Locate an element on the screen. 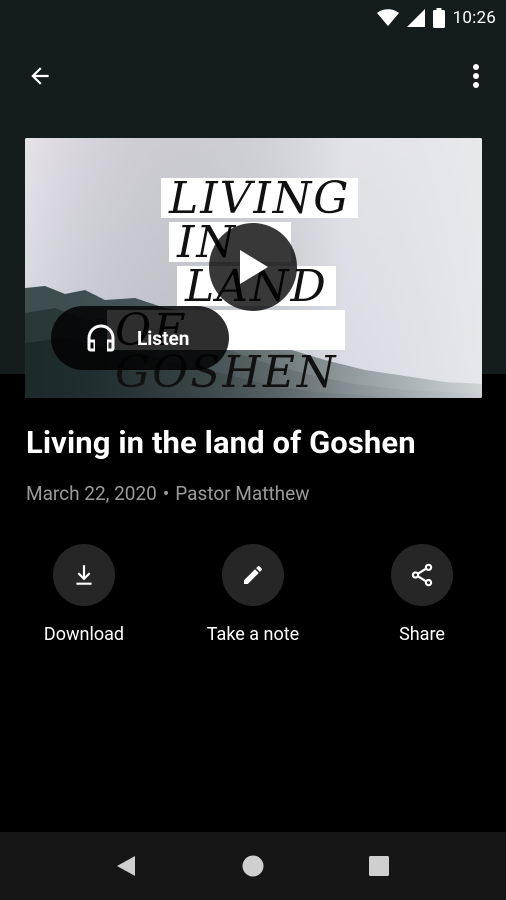 This screenshot has height=900, width=506. sermon-date: March 22, 2020 is located at coordinates (91, 493).